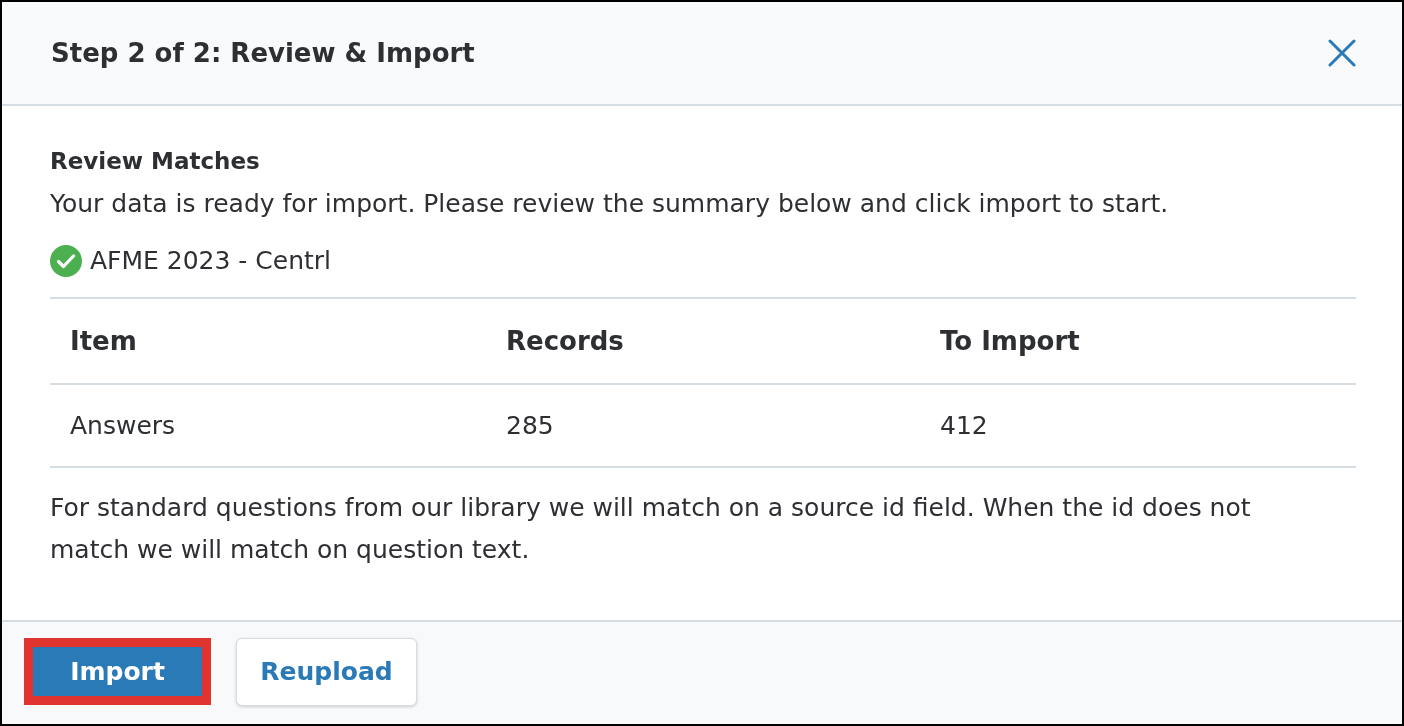 This screenshot has width=1404, height=726. I want to click on import-button: Import, so click(117, 671).